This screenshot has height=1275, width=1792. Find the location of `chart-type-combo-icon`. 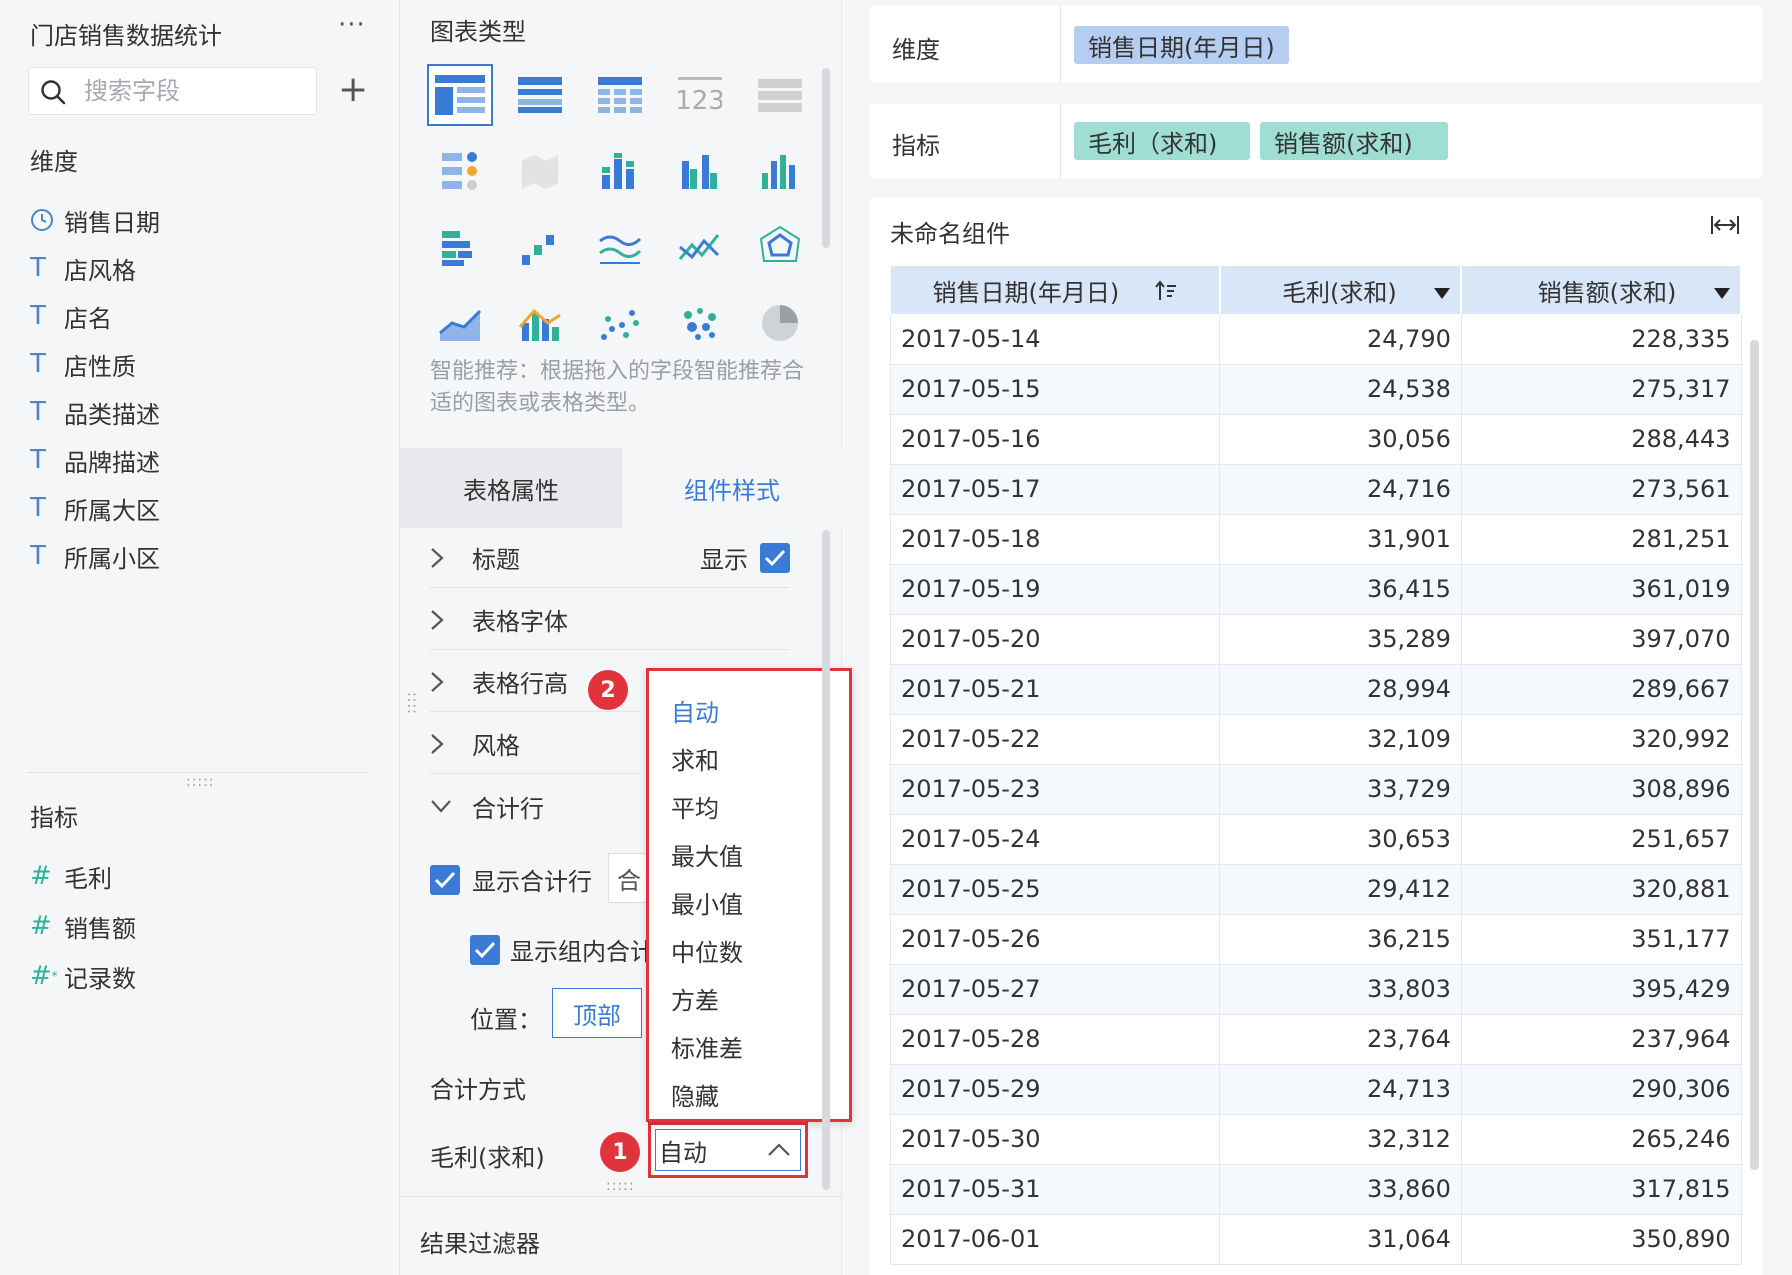

chart-type-combo-icon is located at coordinates (540, 323).